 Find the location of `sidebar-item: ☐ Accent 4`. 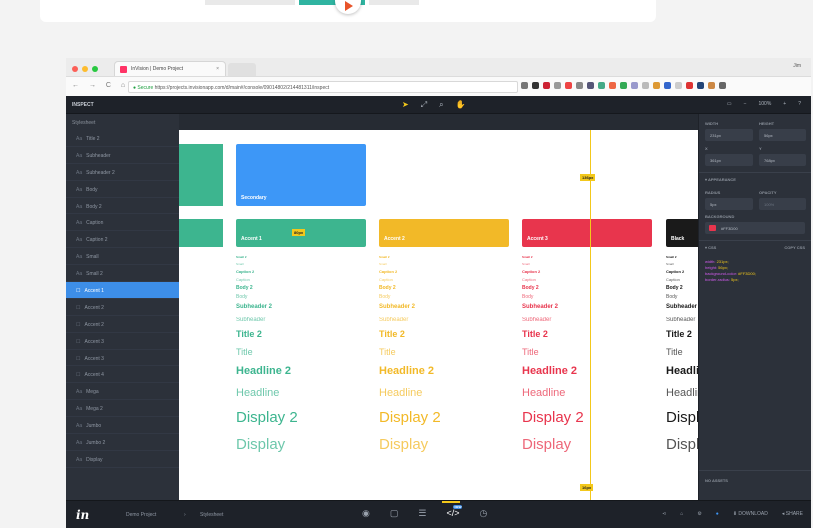

sidebar-item: ☐ Accent 4 is located at coordinates (122, 375).